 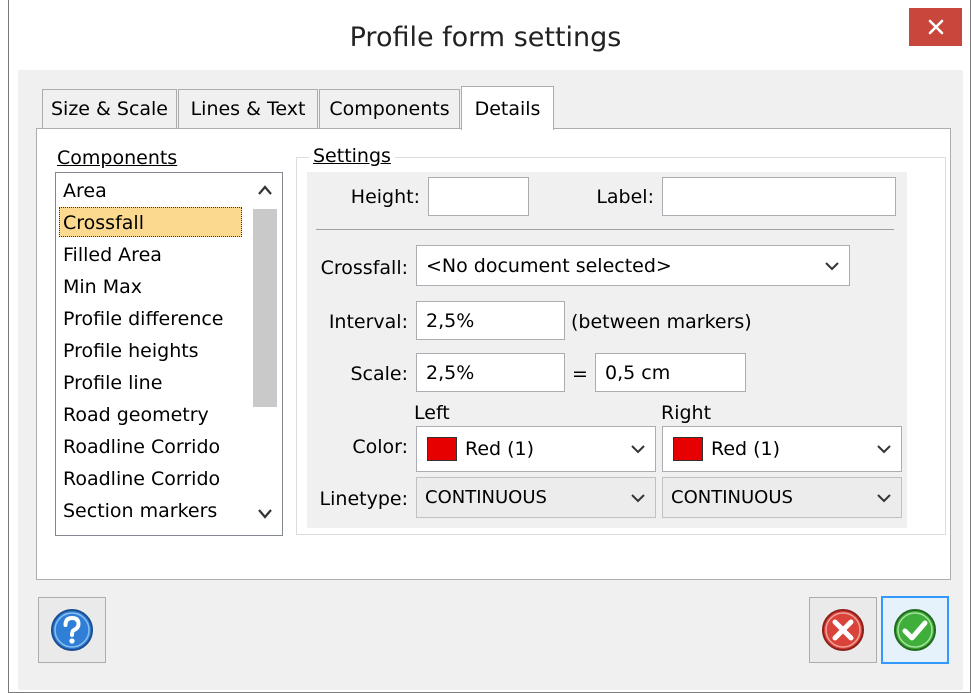 I want to click on list-item-profile-difference: Profile difference, so click(x=143, y=319).